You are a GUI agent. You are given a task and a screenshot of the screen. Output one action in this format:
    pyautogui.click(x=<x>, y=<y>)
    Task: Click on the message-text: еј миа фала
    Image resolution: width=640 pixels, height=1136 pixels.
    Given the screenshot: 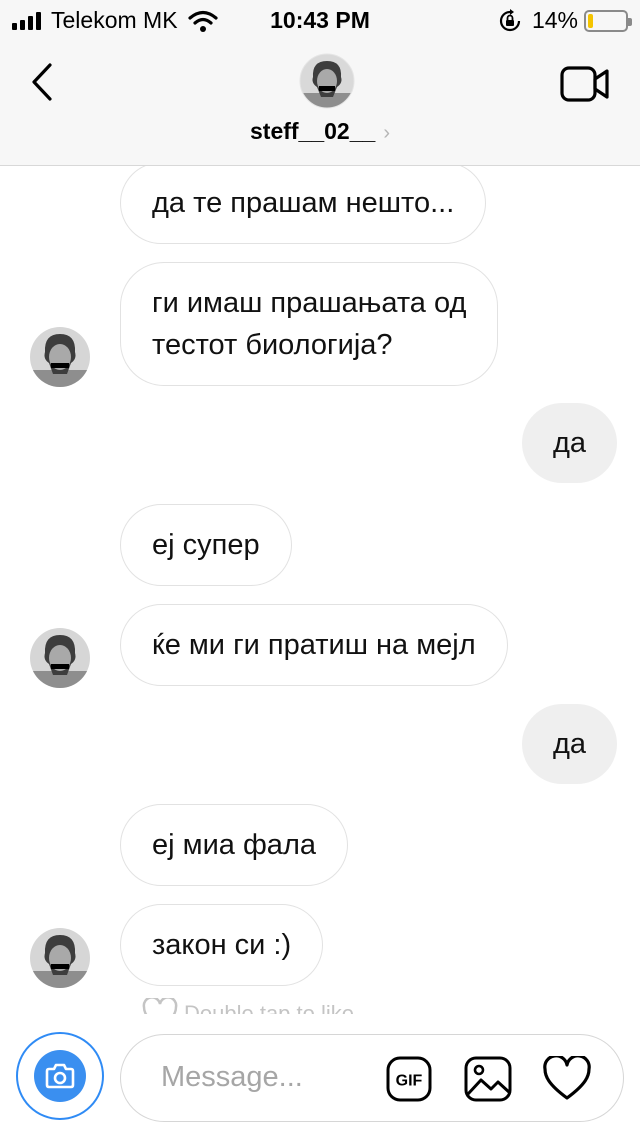 What is the action you would take?
    pyautogui.click(x=234, y=845)
    